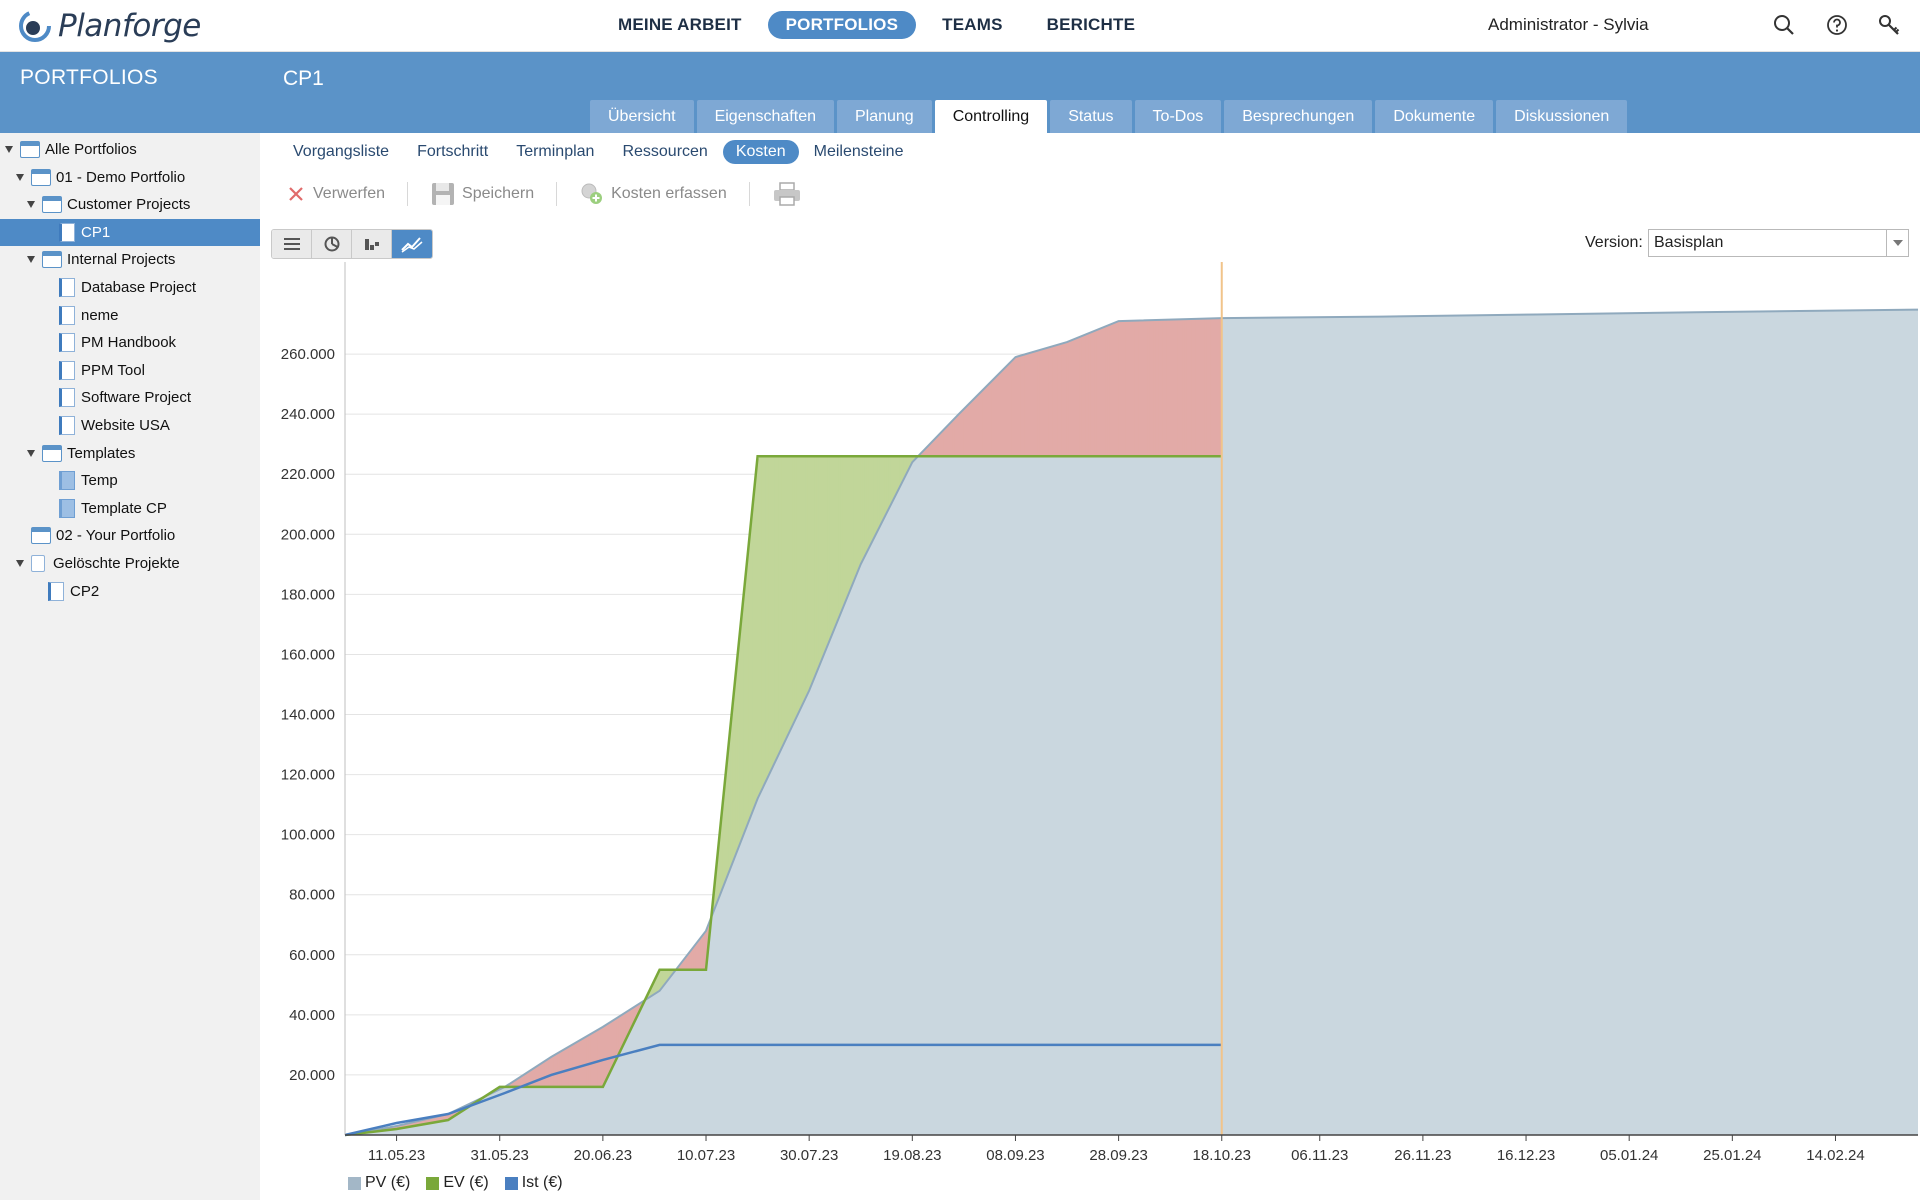  Describe the element at coordinates (308, 414) in the screenshot. I see `y-tick-label: 240.000` at that location.